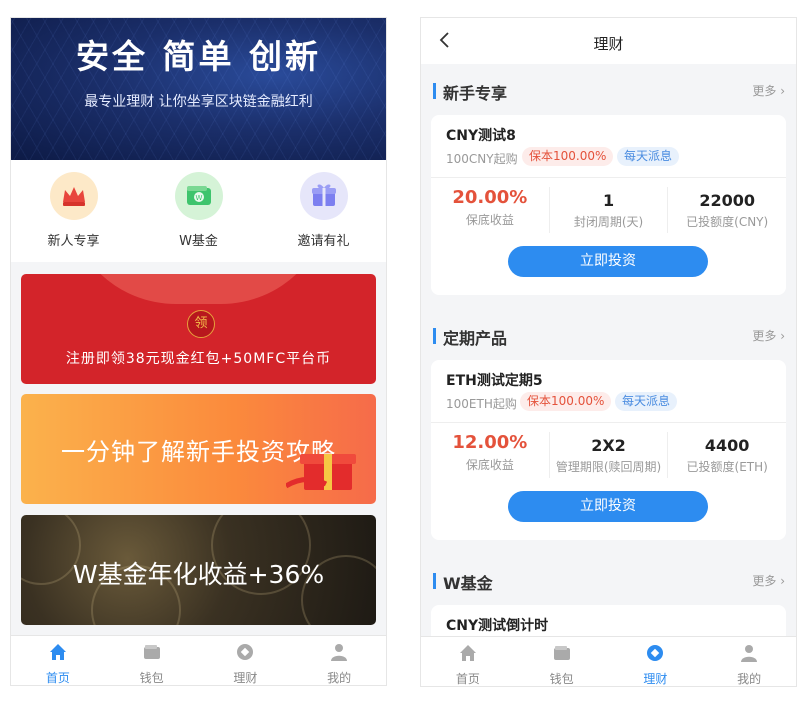 The height and width of the screenshot is (715, 809). I want to click on register-bonus-banner: 领 注册即领38元现金红包+50MFC平台币, so click(198, 329).